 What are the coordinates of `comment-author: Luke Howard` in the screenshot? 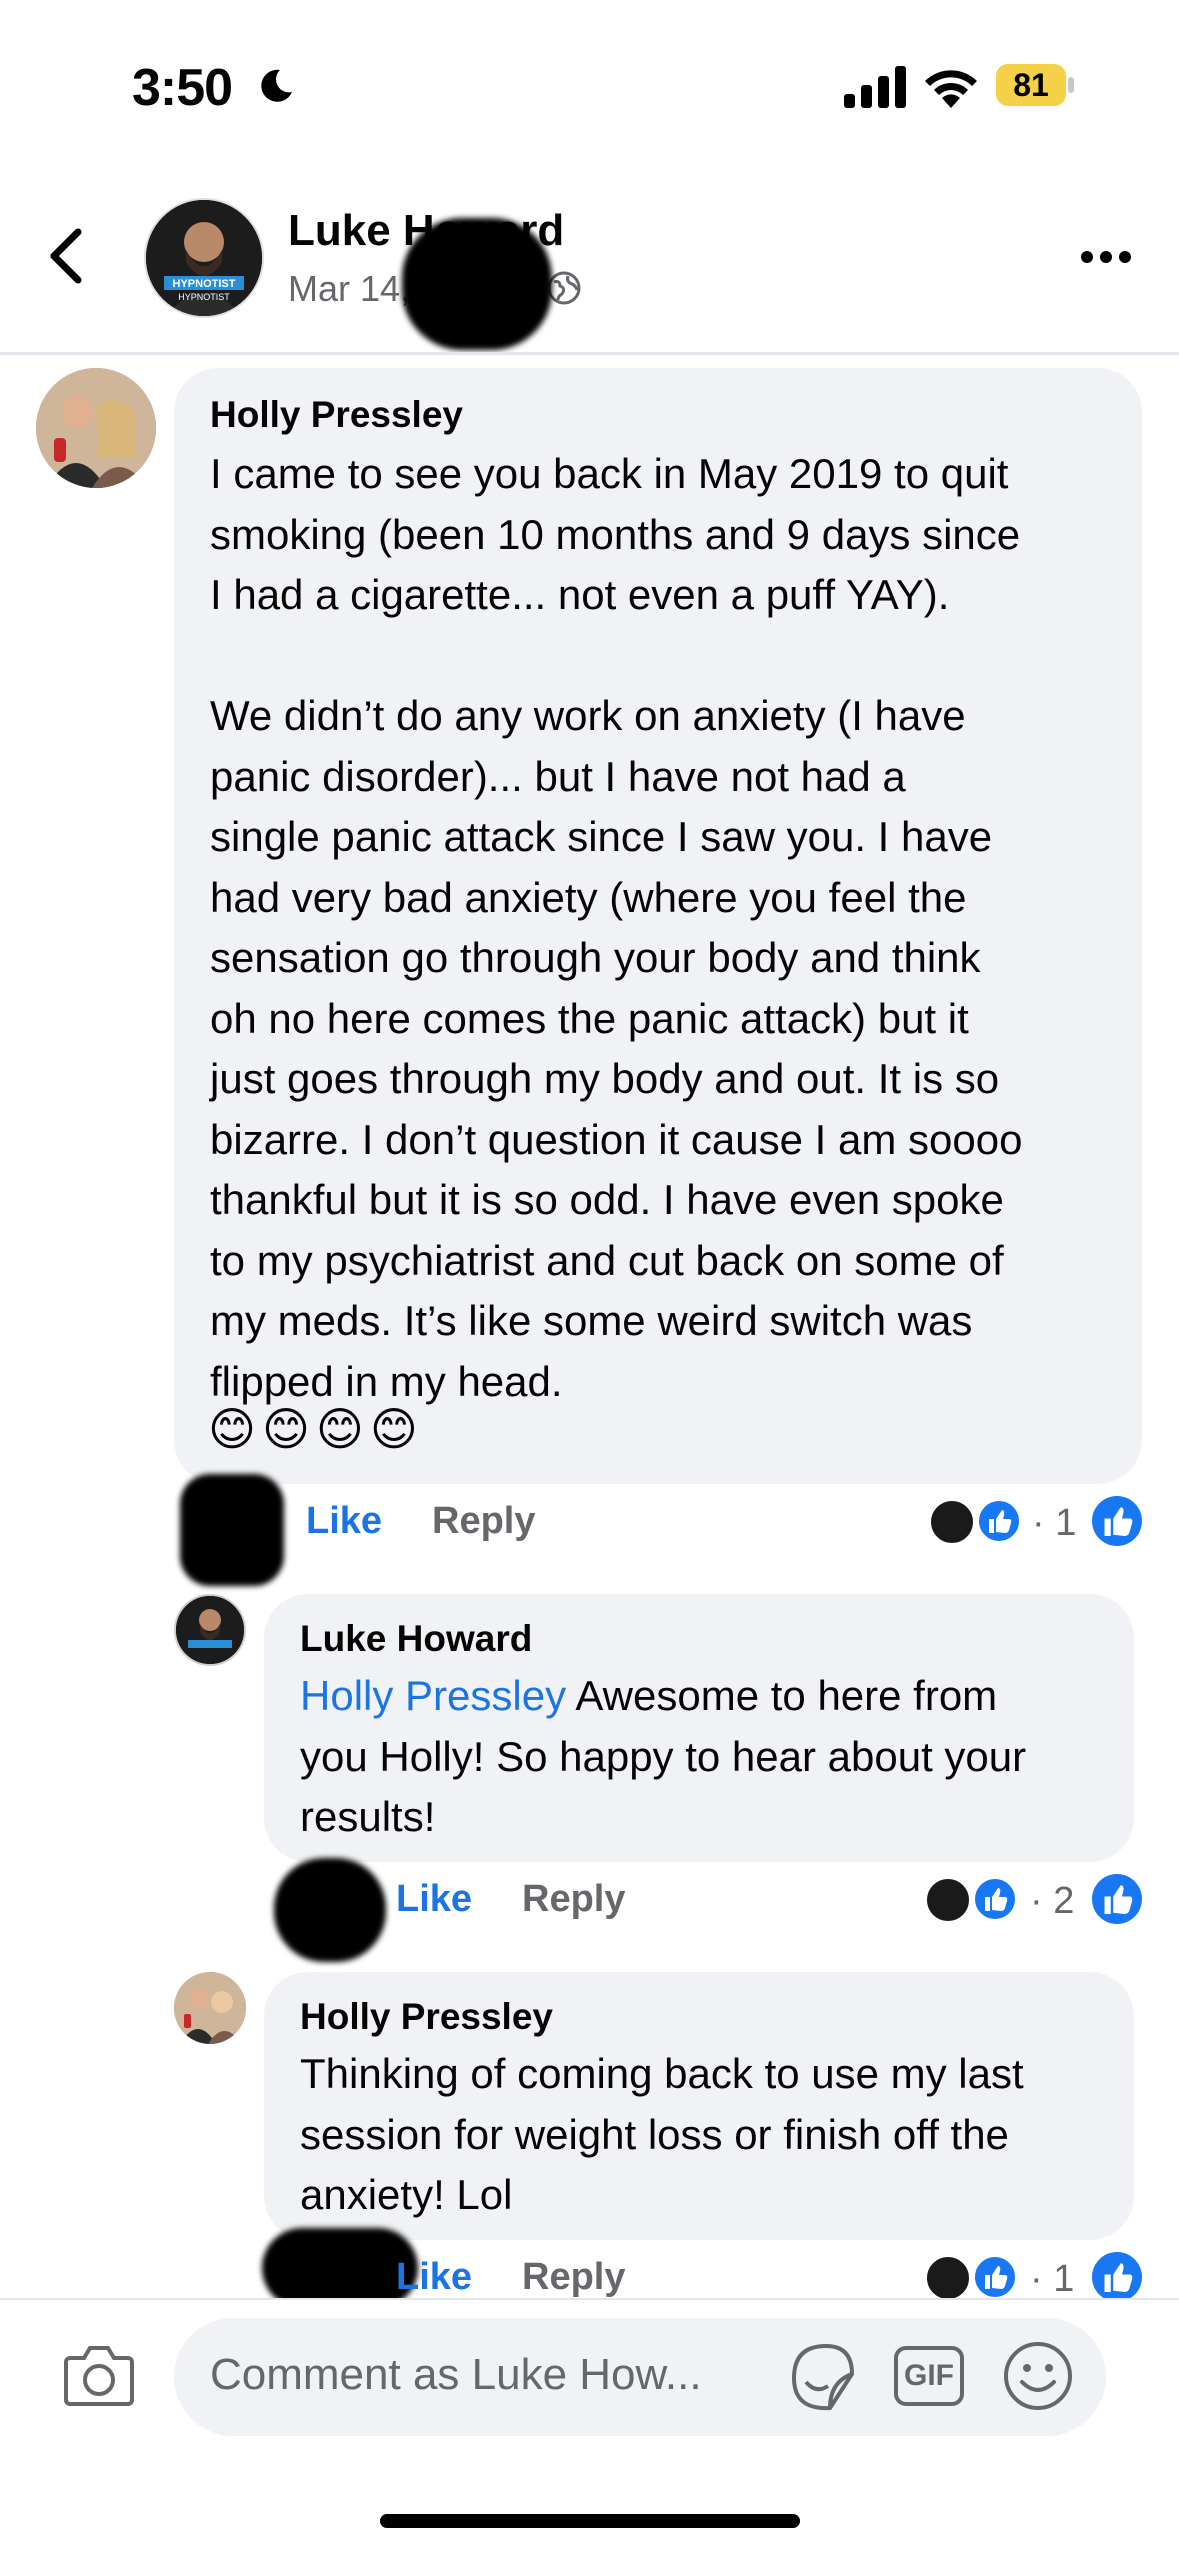 It's located at (416, 1639).